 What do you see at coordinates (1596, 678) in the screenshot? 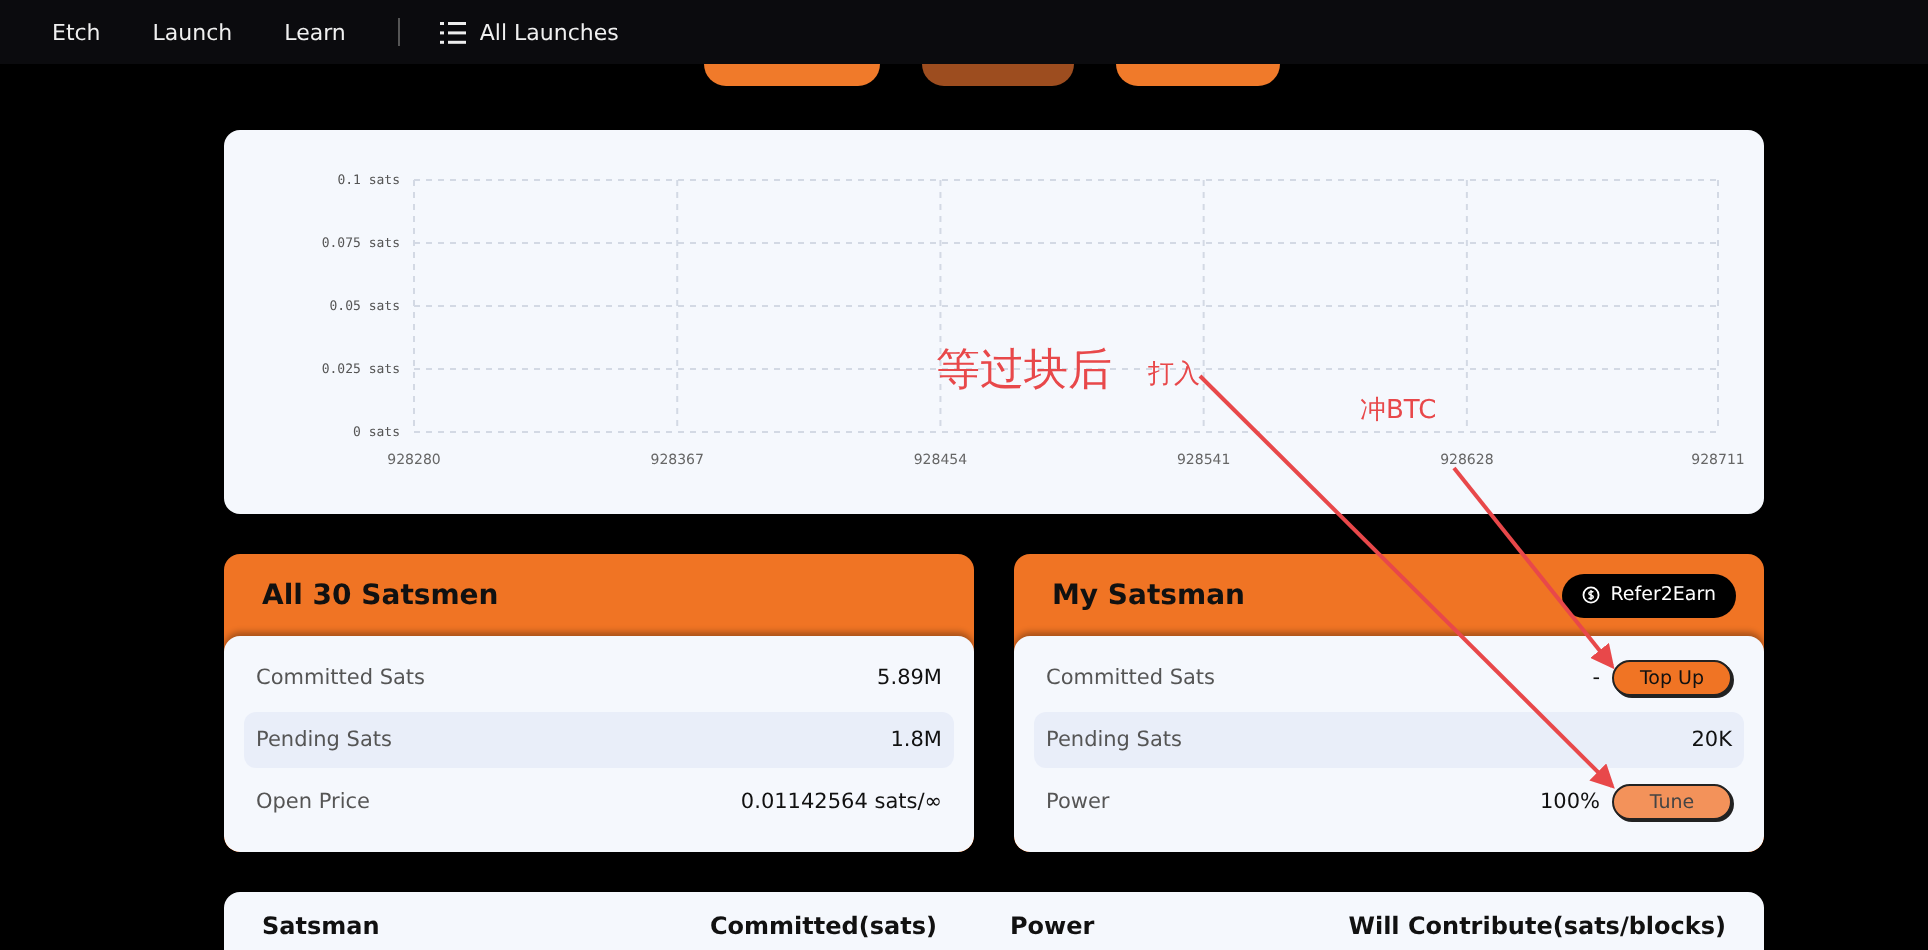
I see `row-value: -` at bounding box center [1596, 678].